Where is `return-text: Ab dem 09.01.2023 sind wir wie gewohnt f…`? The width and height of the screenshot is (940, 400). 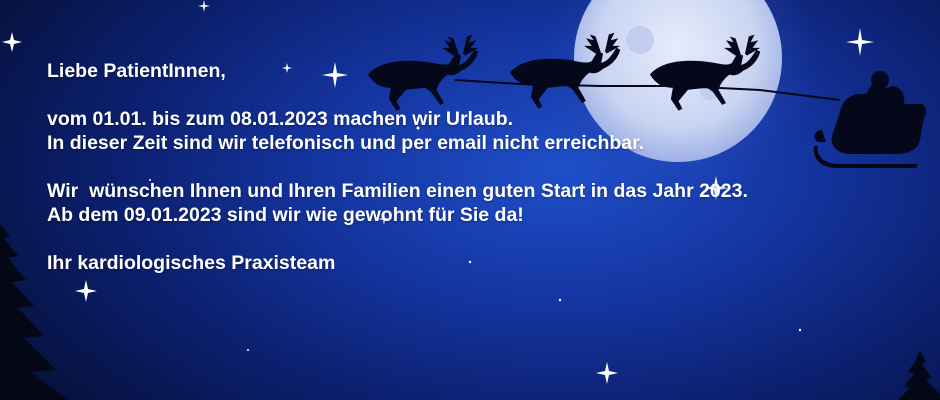
return-text: Ab dem 09.01.2023 sind wir wie gewohnt f… is located at coordinates (285, 215).